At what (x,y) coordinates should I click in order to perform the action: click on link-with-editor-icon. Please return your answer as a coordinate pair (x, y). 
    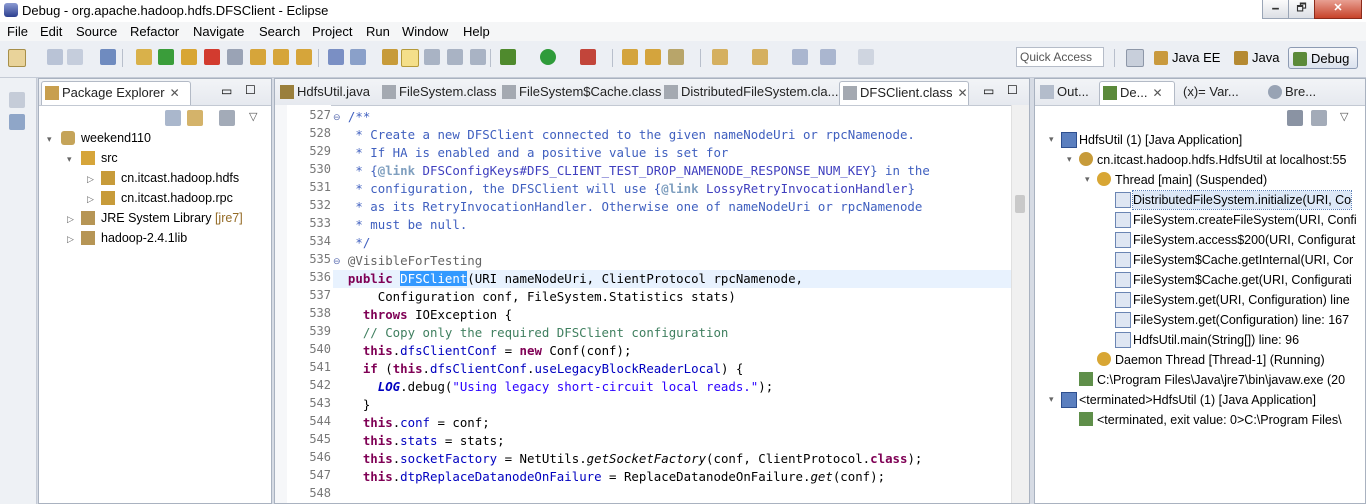
    Looking at the image, I should click on (195, 118).